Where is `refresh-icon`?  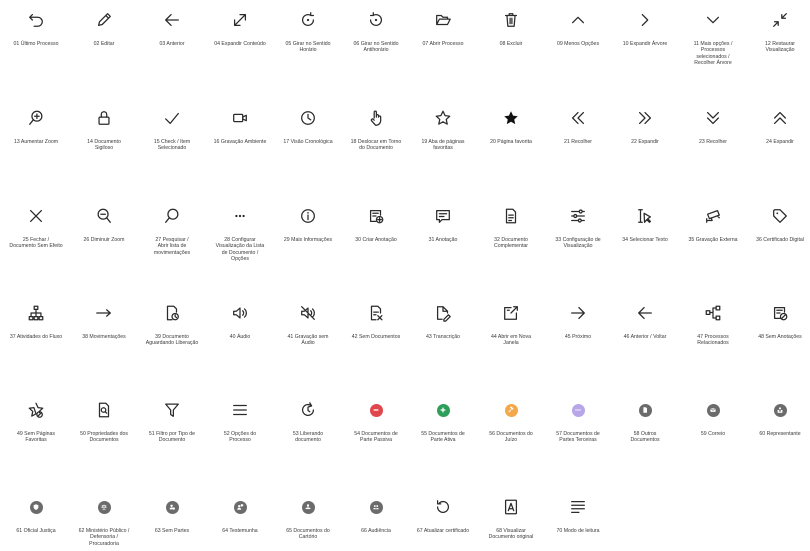
refresh-icon is located at coordinates (308, 410).